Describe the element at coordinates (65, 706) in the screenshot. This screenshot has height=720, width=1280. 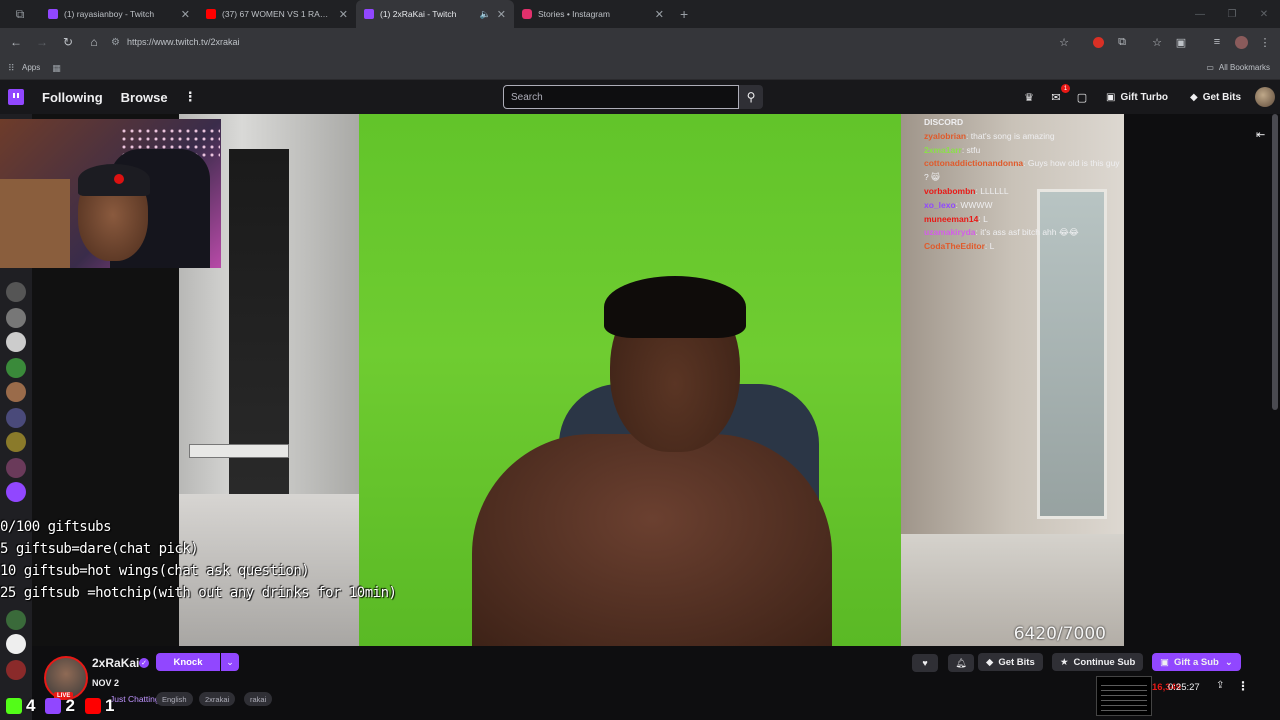
I see `platform-viewer-counts: 4 2 1` at that location.